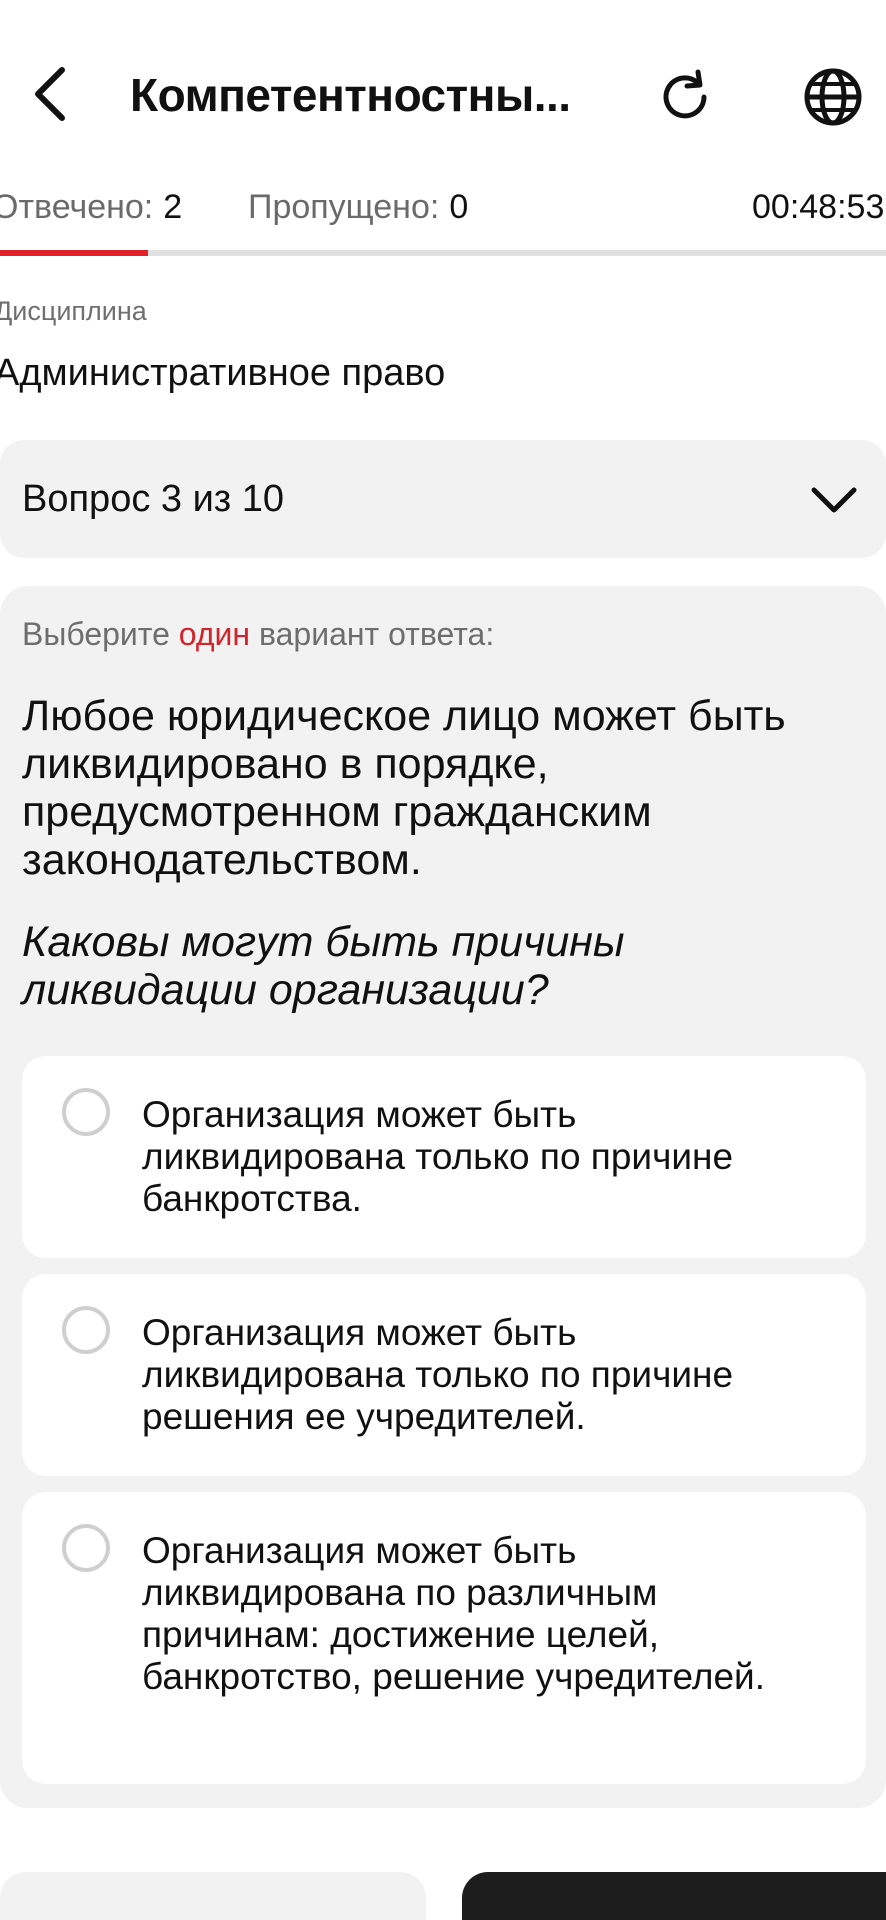 Image resolution: width=886 pixels, height=1920 pixels. What do you see at coordinates (74, 253) in the screenshot?
I see `progress-fill` at bounding box center [74, 253].